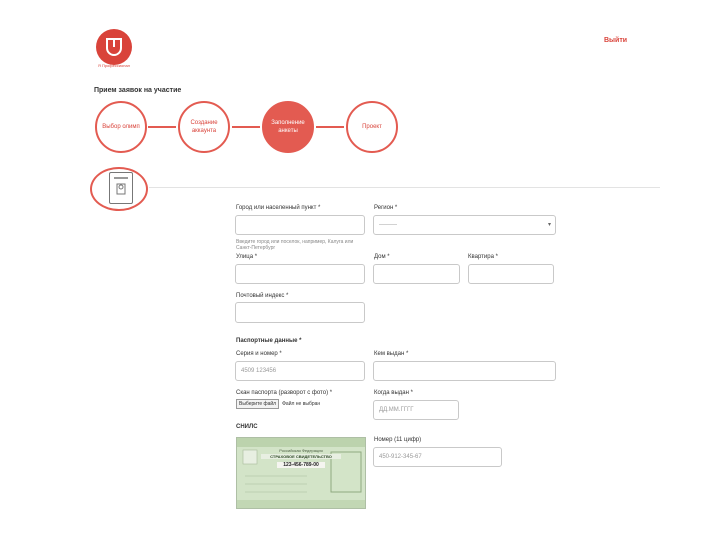 The height and width of the screenshot is (540, 720). What do you see at coordinates (464, 371) in the screenshot?
I see `issued-by-input` at bounding box center [464, 371].